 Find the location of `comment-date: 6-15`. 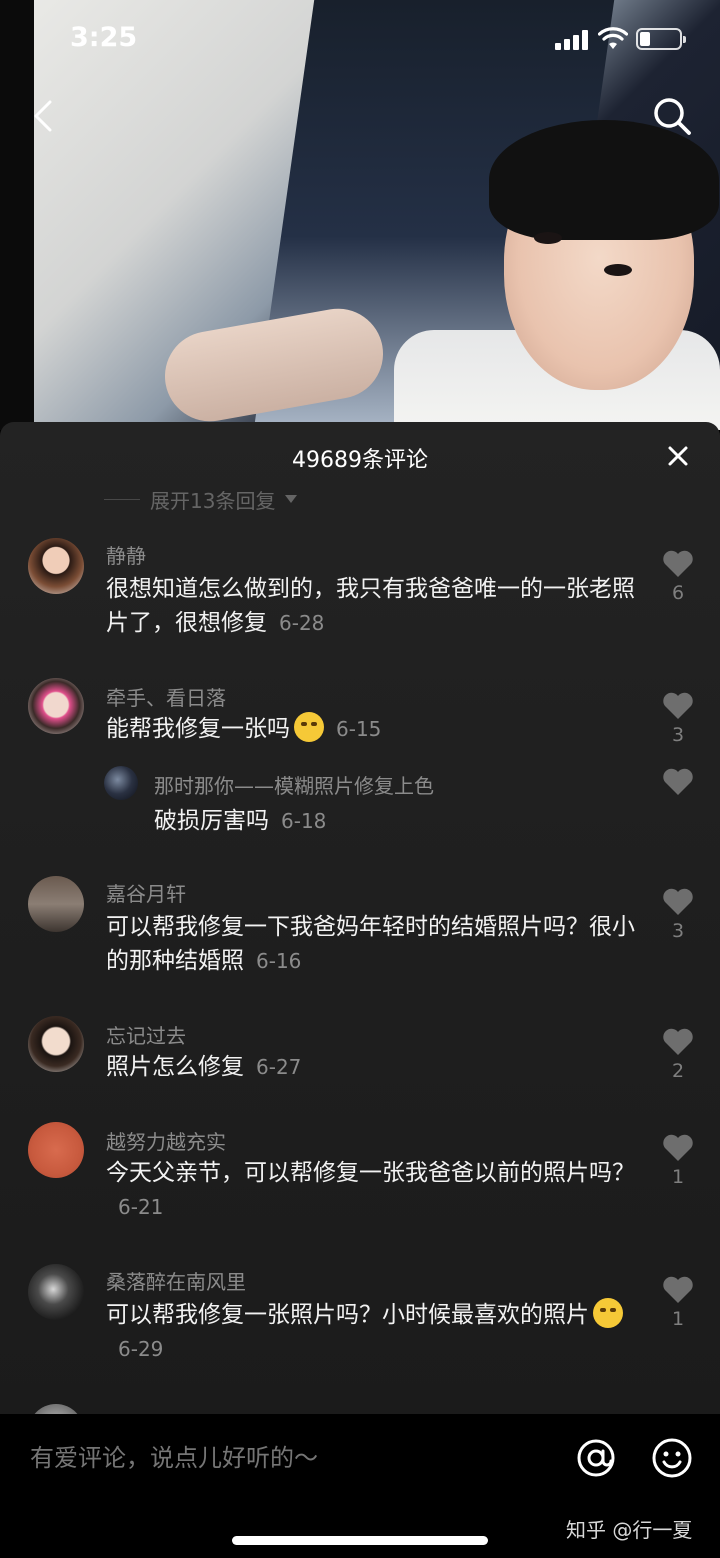

comment-date: 6-15 is located at coordinates (359, 729).